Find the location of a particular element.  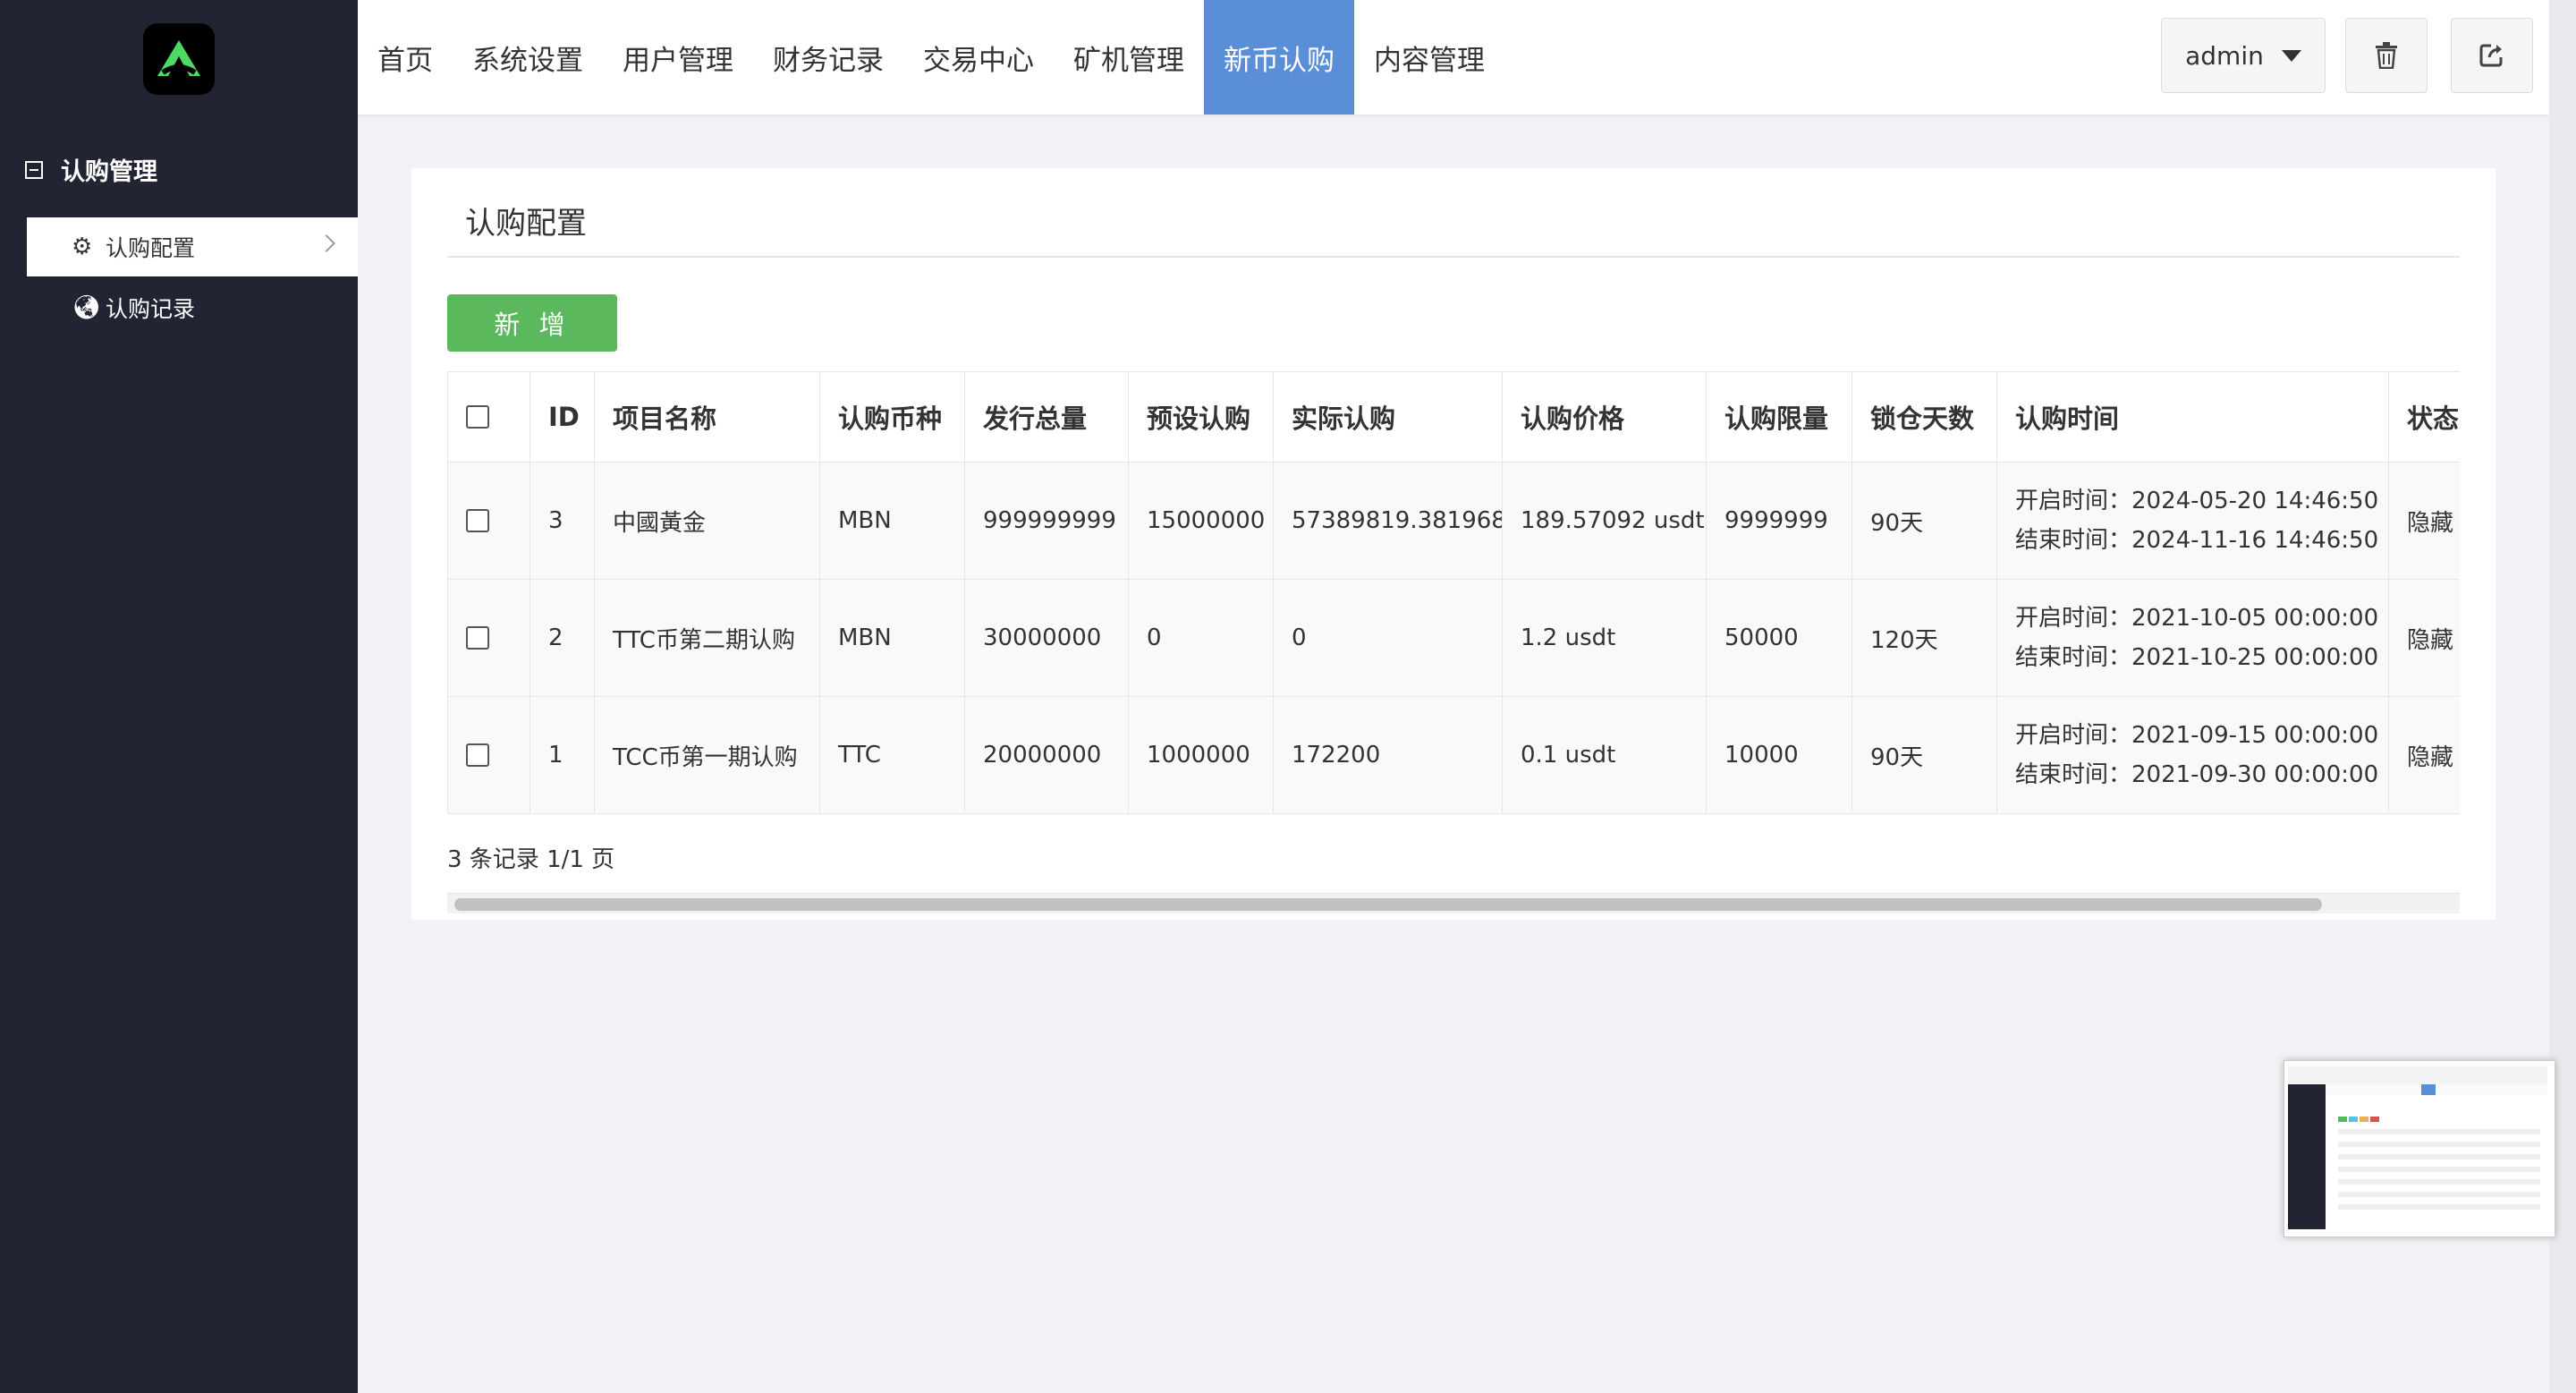

cell-actual: 57389819.381968 is located at coordinates (1388, 521).